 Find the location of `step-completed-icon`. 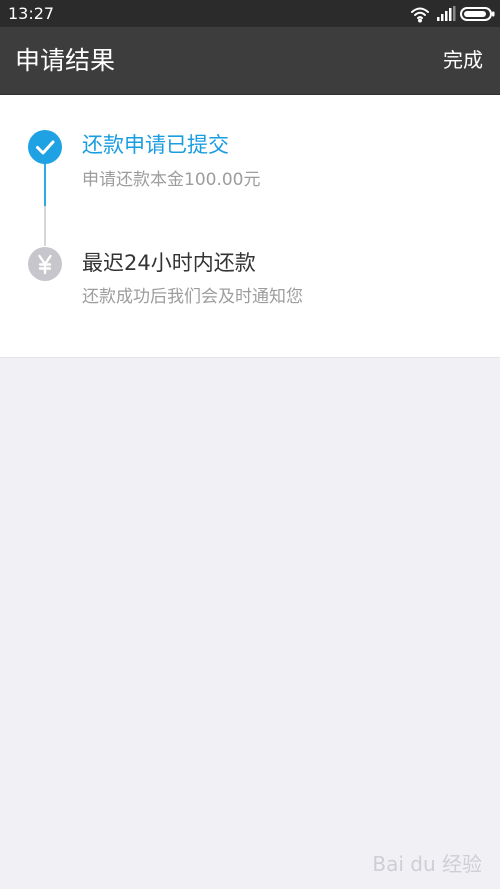

step-completed-icon is located at coordinates (45, 147).